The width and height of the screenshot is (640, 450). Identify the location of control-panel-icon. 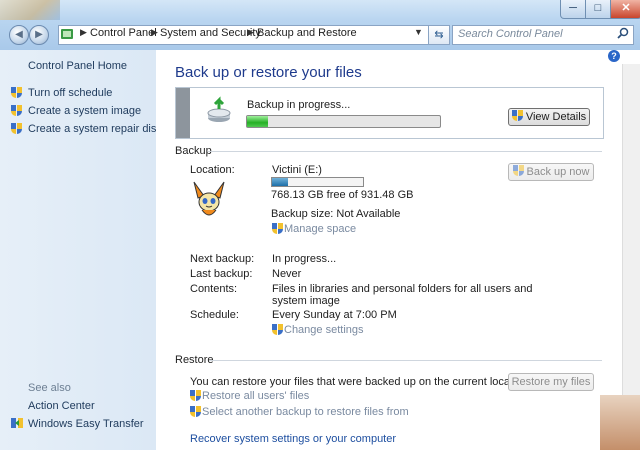
(67, 34).